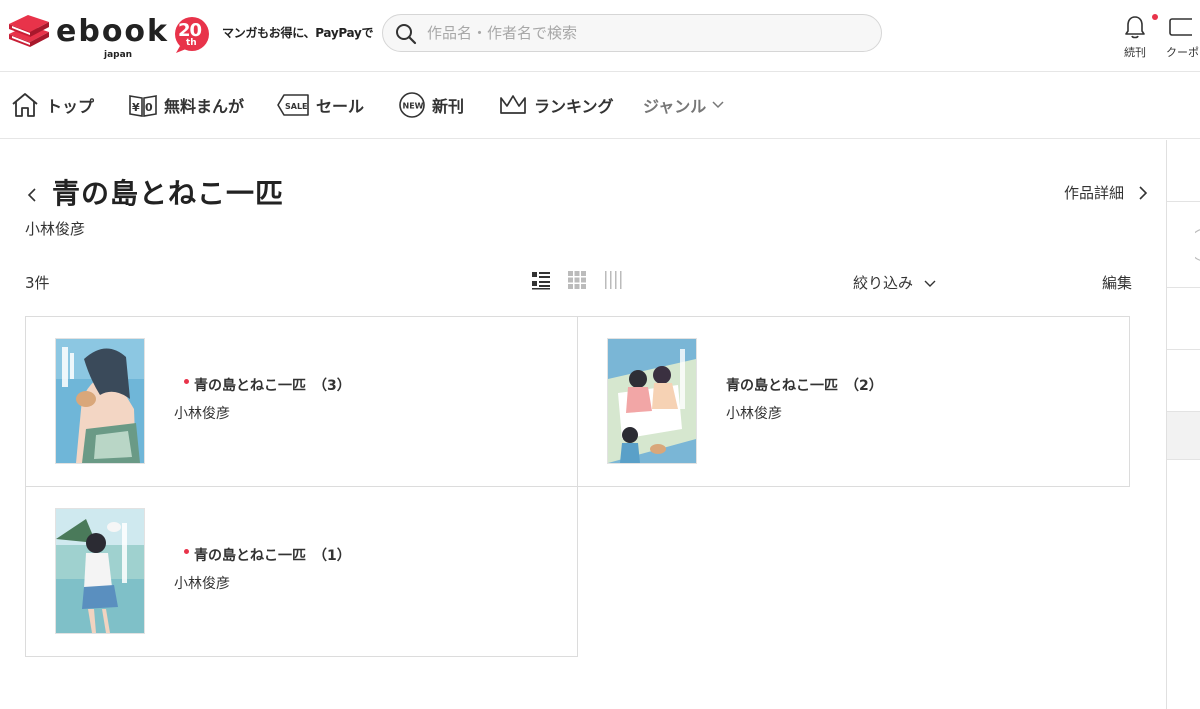 The height and width of the screenshot is (709, 1200). Describe the element at coordinates (647, 33) in the screenshot. I see `search-input` at that location.